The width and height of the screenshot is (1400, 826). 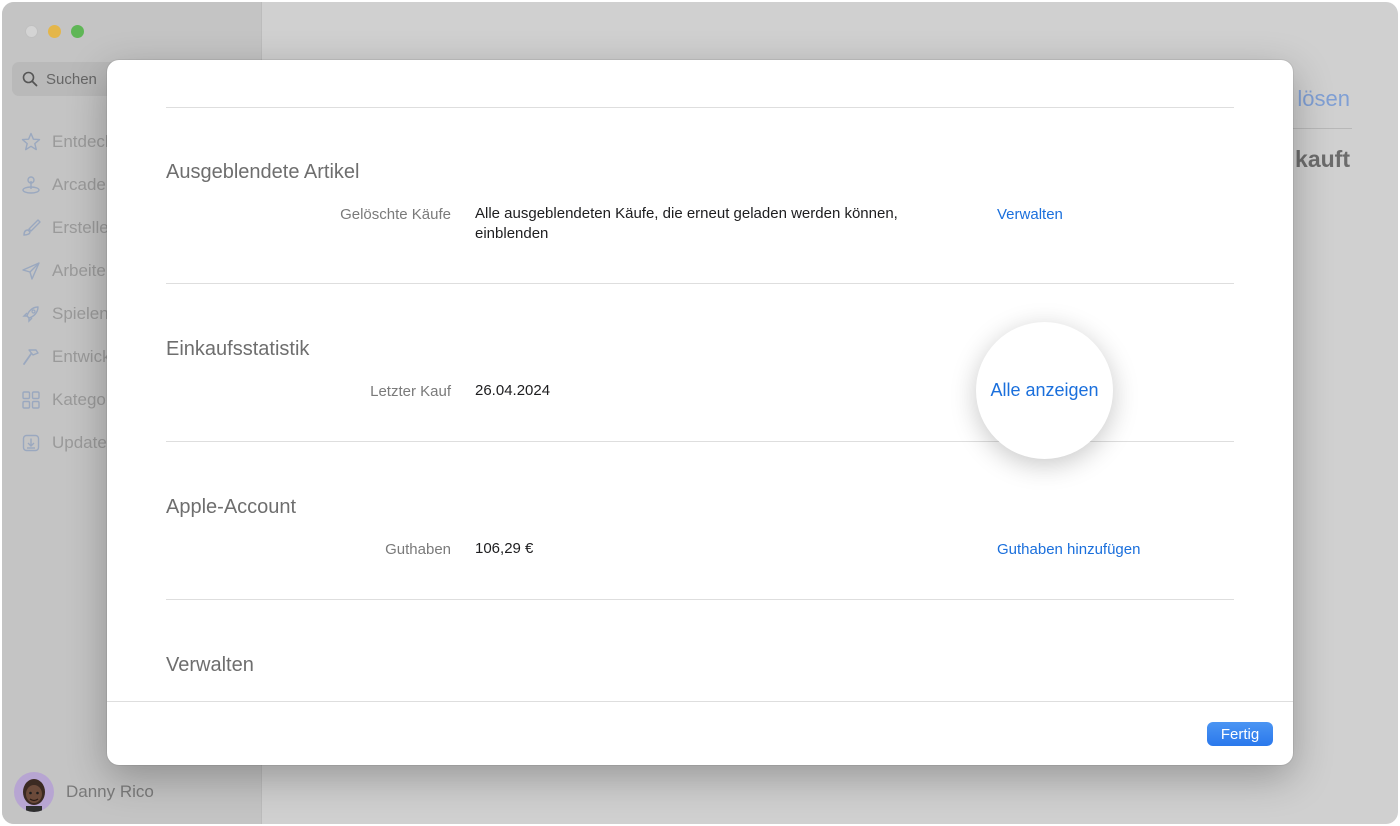 I want to click on search-icon, so click(x=30, y=79).